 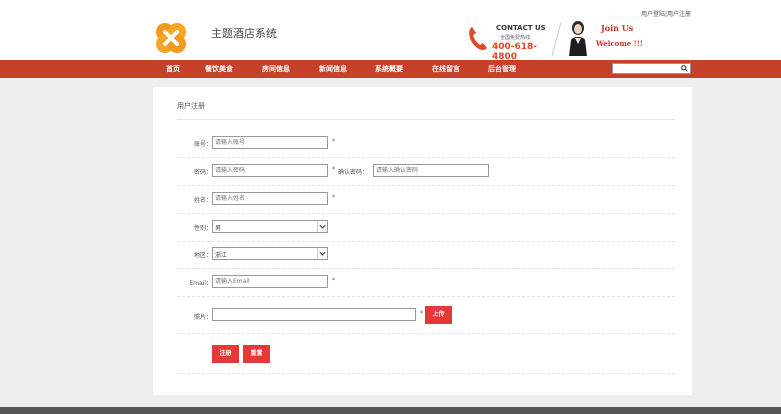 I want to click on password-row: 密码： * 确认密码：, so click(x=422, y=172).